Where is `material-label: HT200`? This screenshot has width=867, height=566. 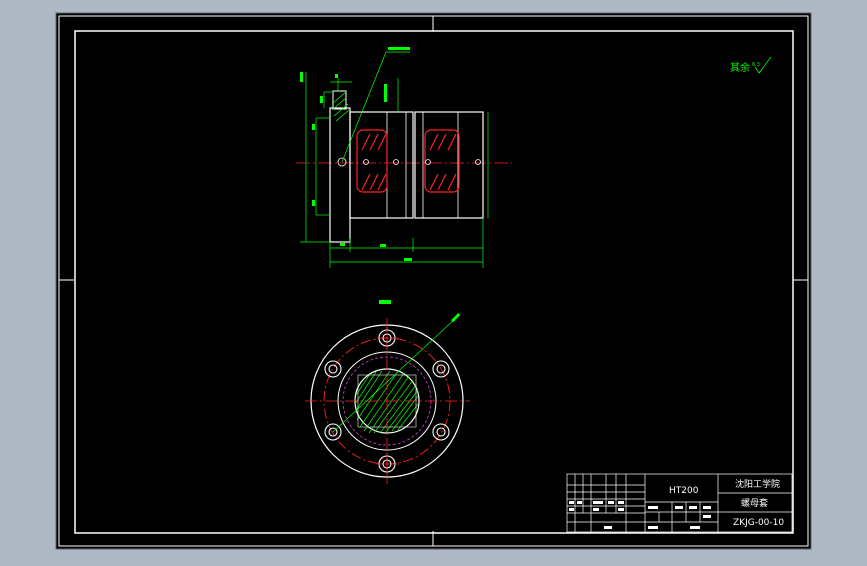
material-label: HT200 is located at coordinates (684, 491).